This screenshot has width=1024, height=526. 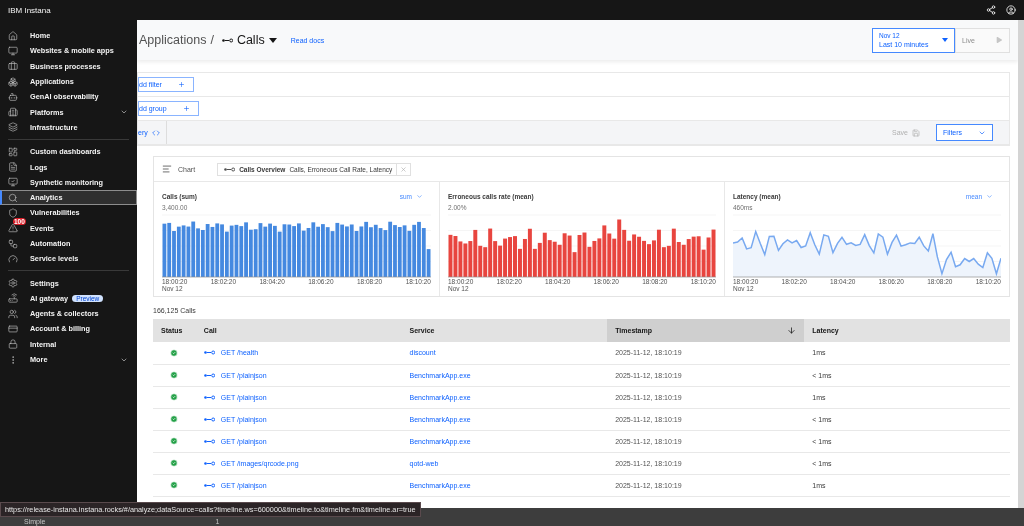 What do you see at coordinates (13, 81) in the screenshot?
I see `boxes-icon` at bounding box center [13, 81].